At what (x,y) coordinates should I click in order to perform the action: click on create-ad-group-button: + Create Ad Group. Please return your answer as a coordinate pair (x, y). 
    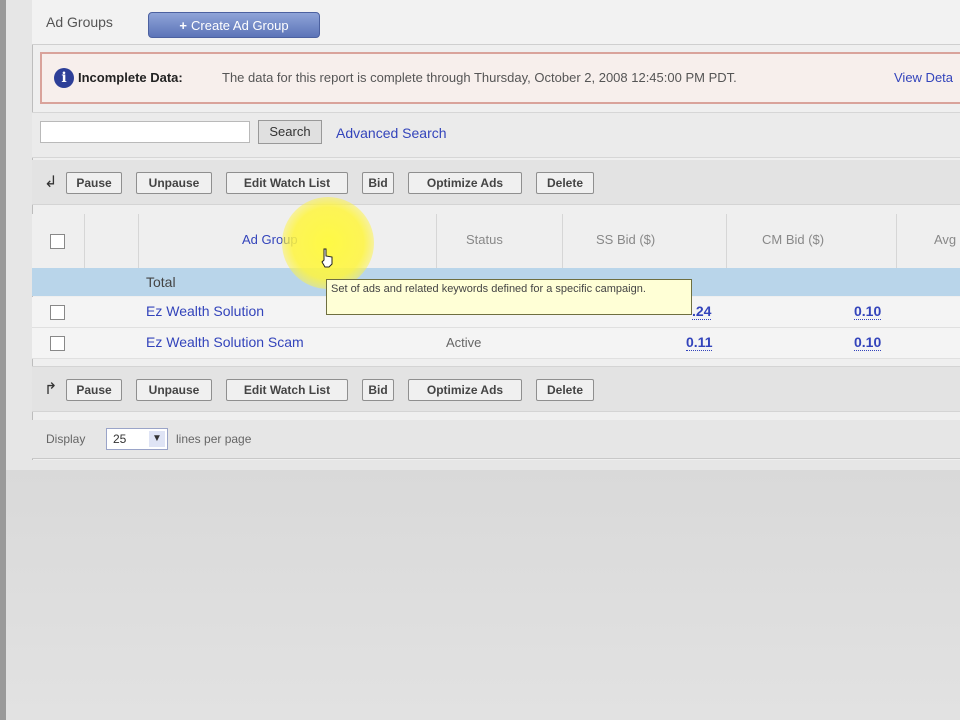
    Looking at the image, I should click on (234, 25).